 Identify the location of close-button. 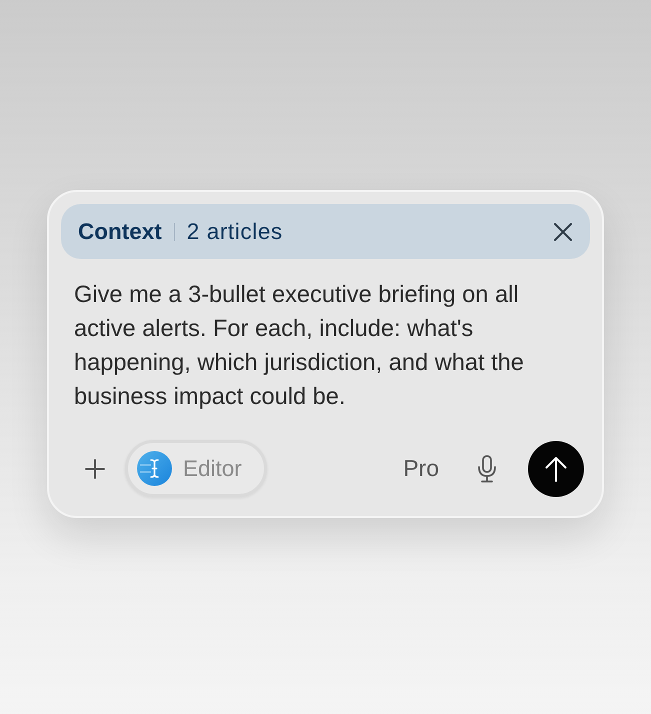
(563, 231).